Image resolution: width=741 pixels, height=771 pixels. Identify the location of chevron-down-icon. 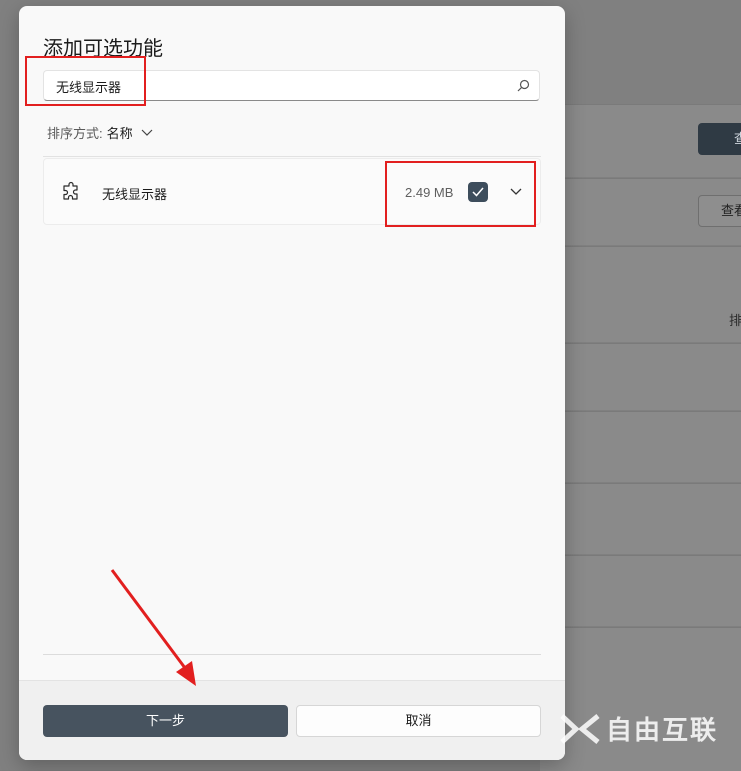
(147, 132).